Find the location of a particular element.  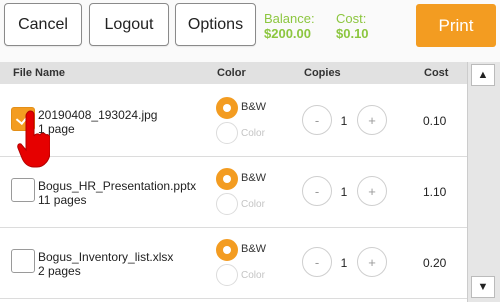

row-cost: 0.10 is located at coordinates (435, 121).